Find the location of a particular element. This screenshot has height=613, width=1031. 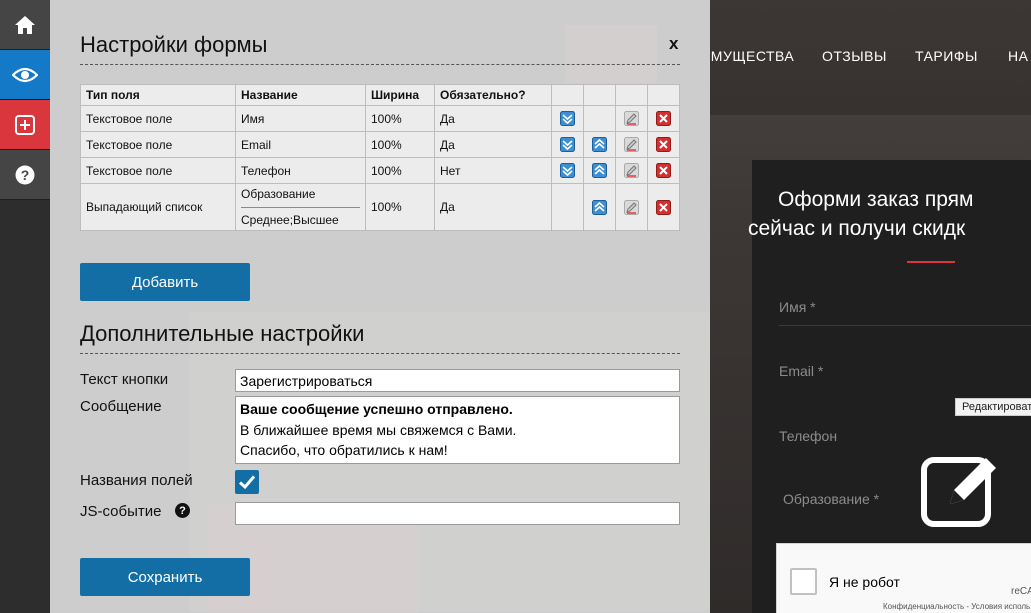

section-divider is located at coordinates (380, 353).